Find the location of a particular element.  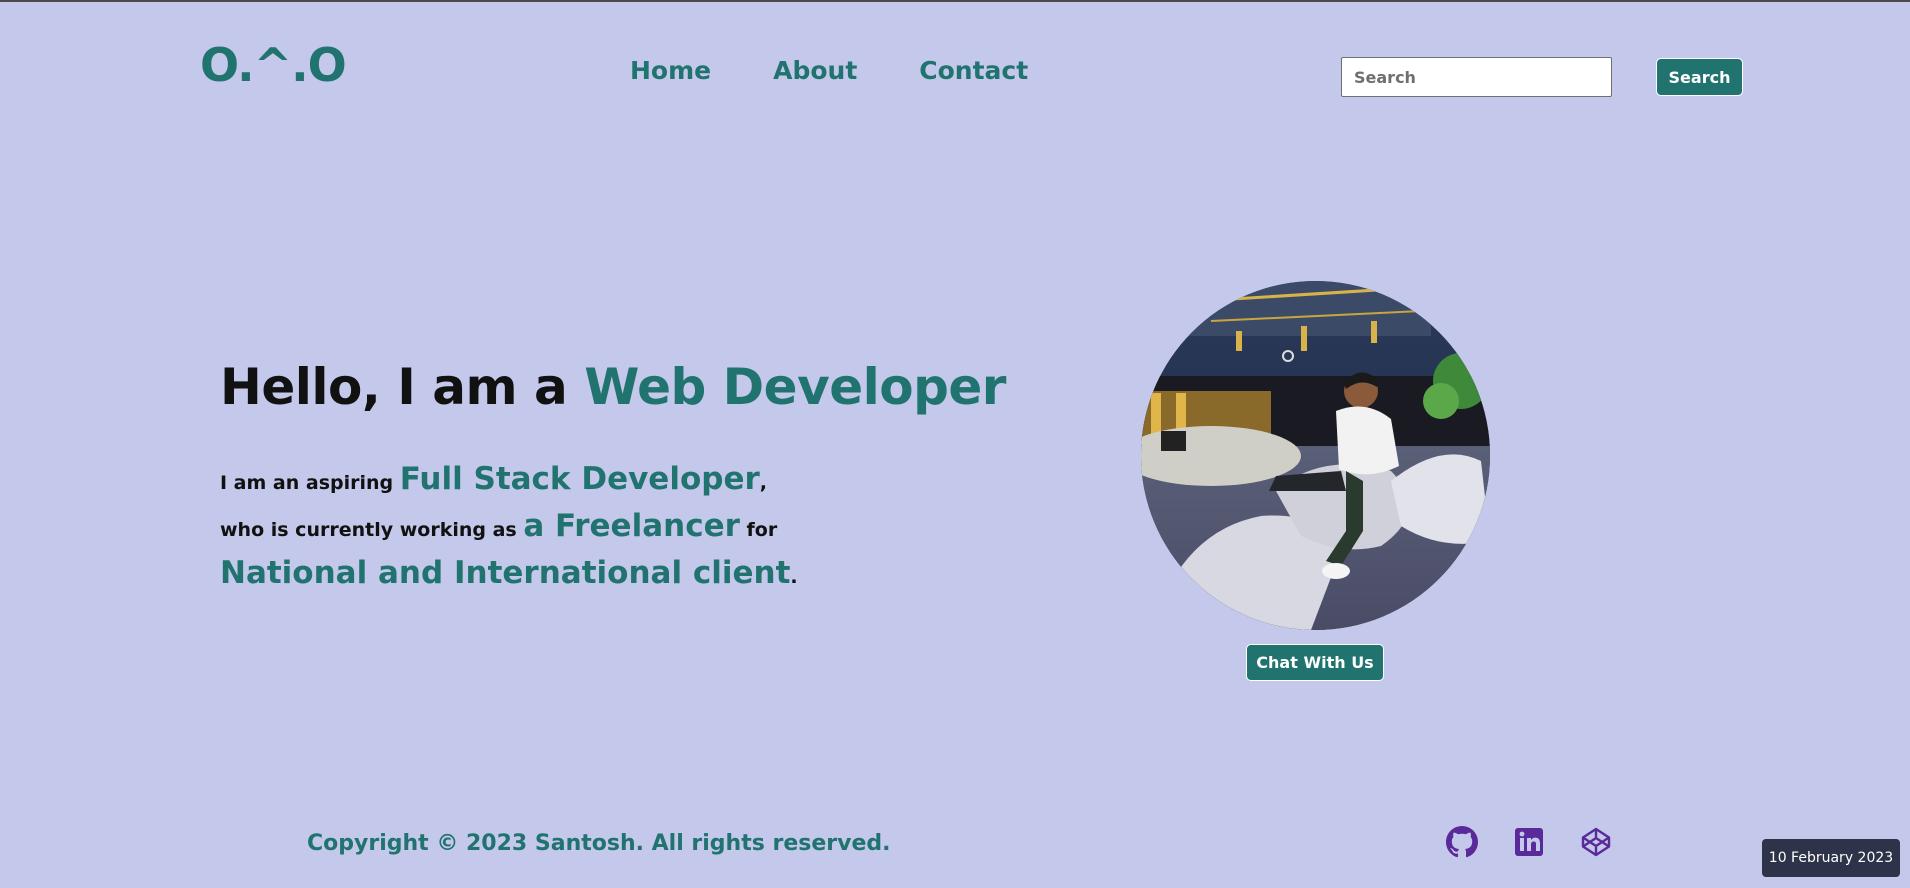

hero-line-2-prefix: who is currently working as is located at coordinates (372, 530).